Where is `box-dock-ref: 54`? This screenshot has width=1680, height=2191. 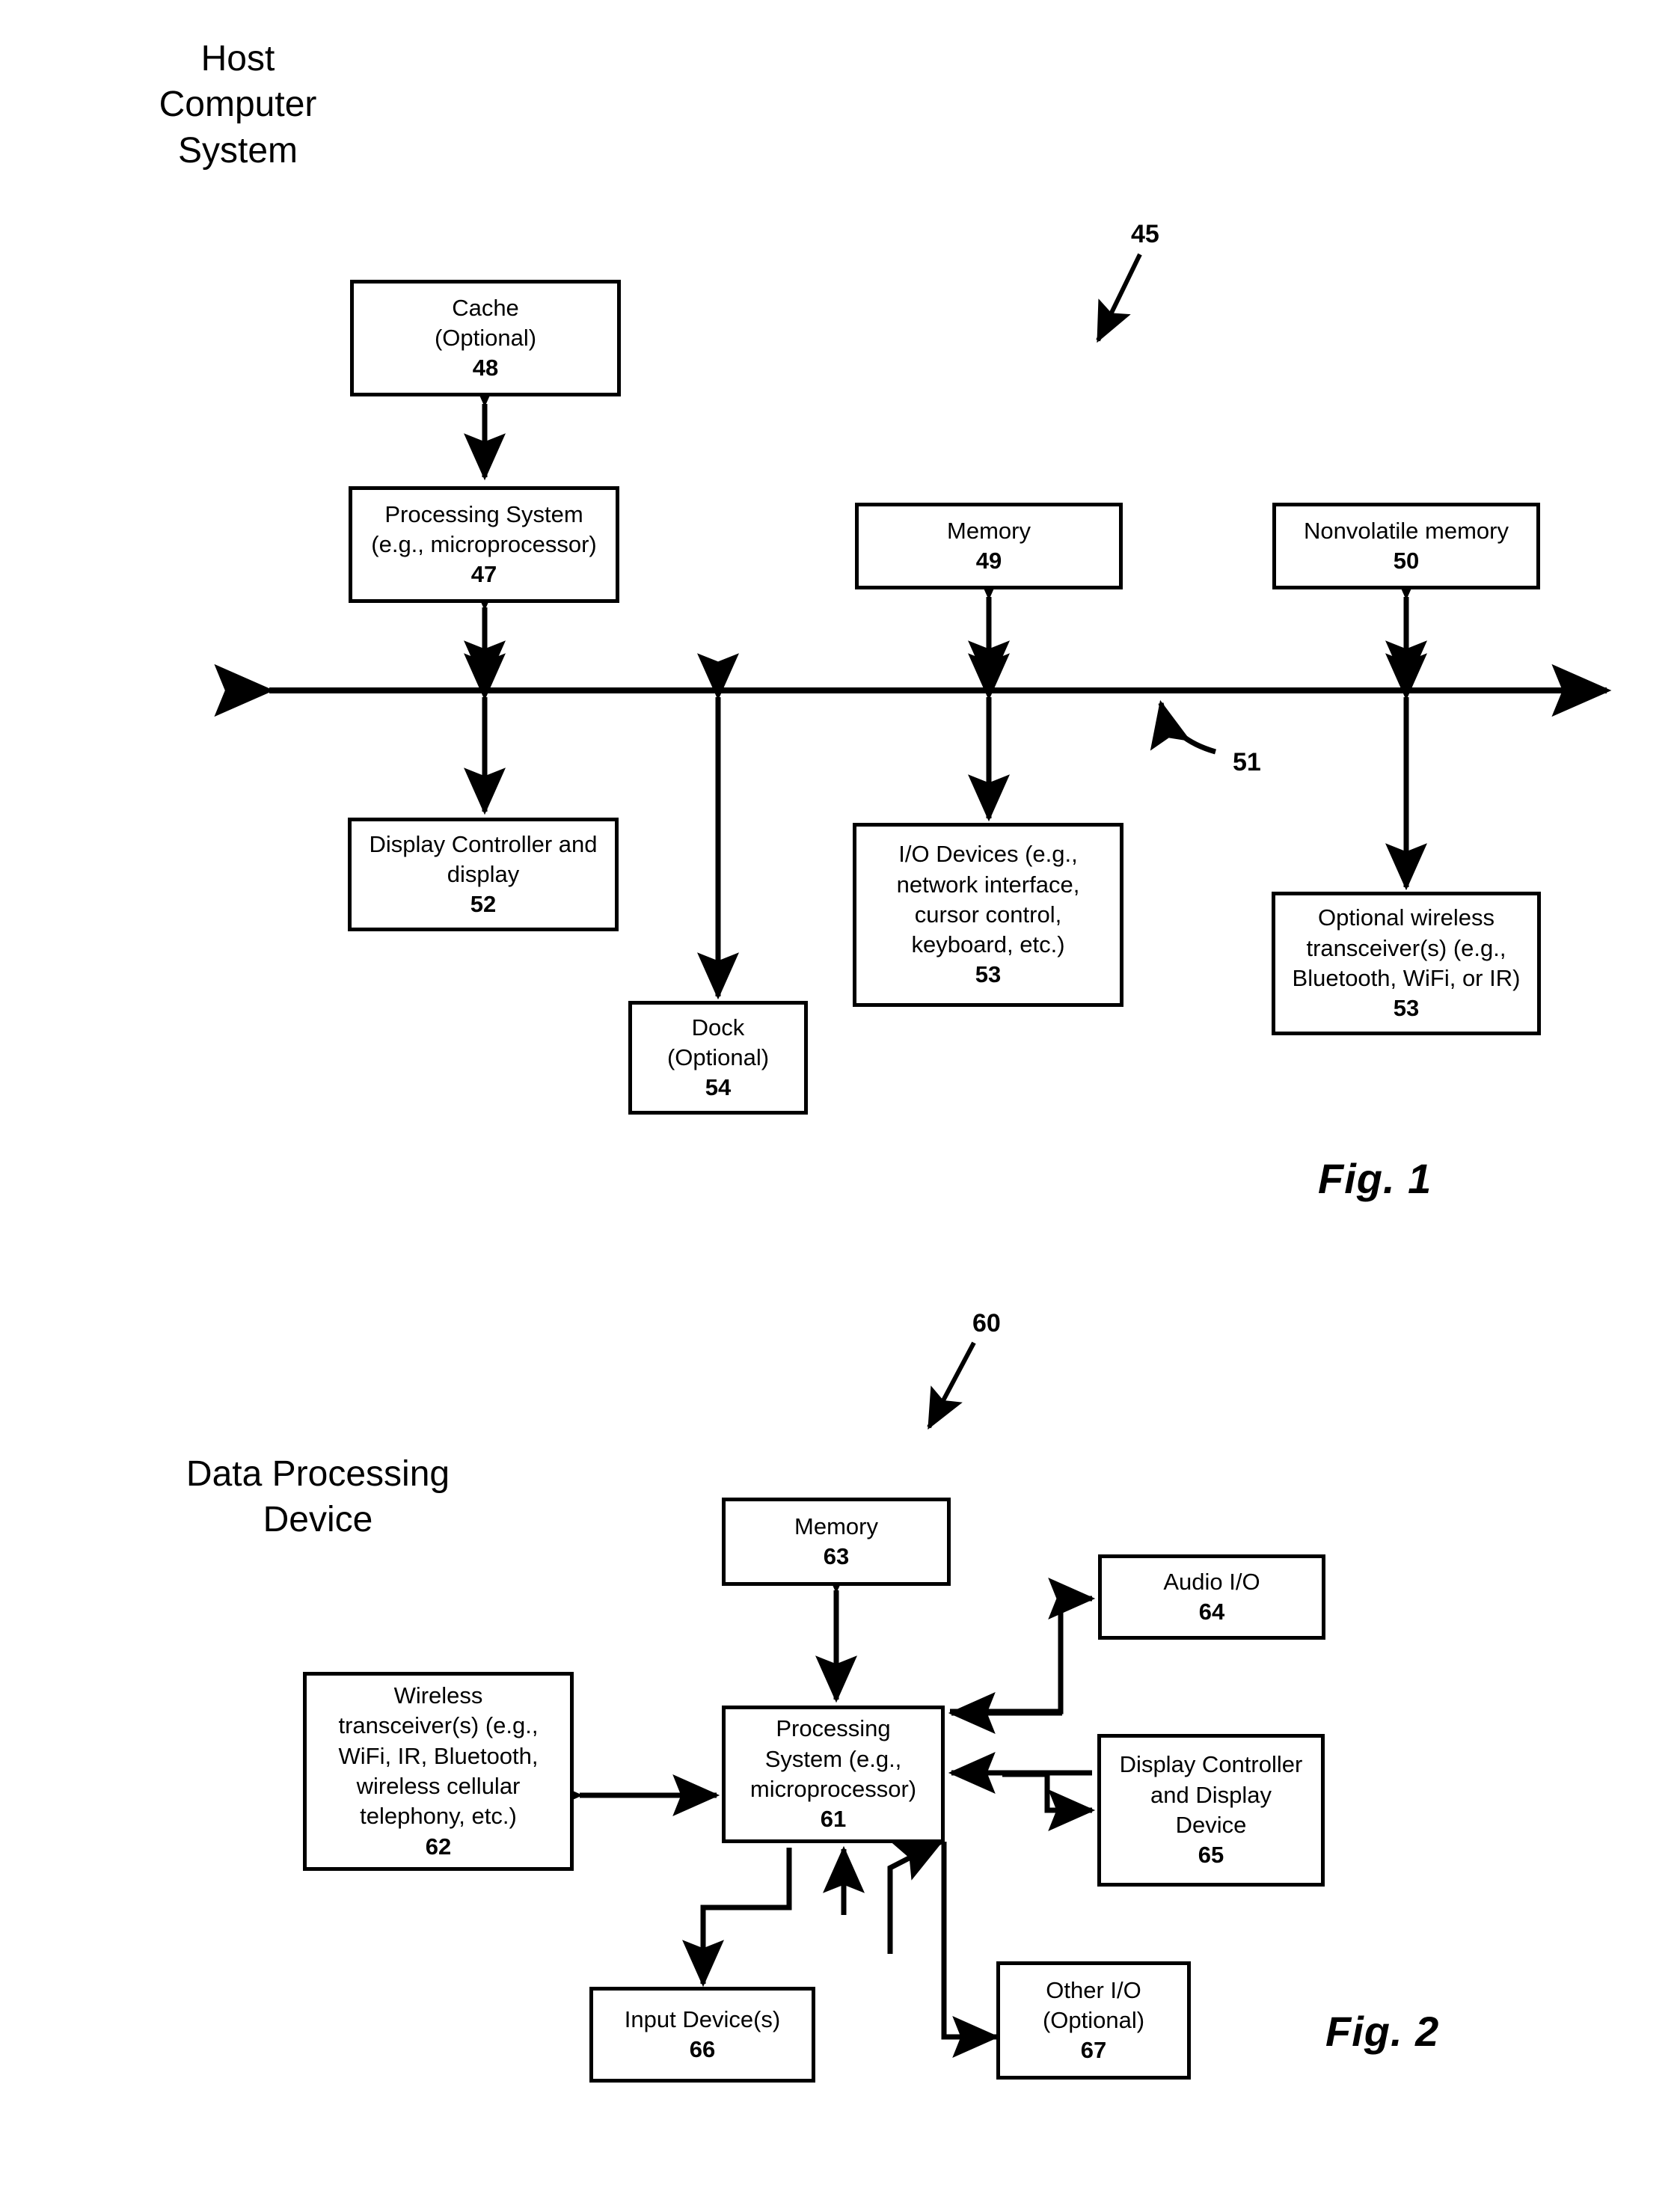 box-dock-ref: 54 is located at coordinates (718, 1087).